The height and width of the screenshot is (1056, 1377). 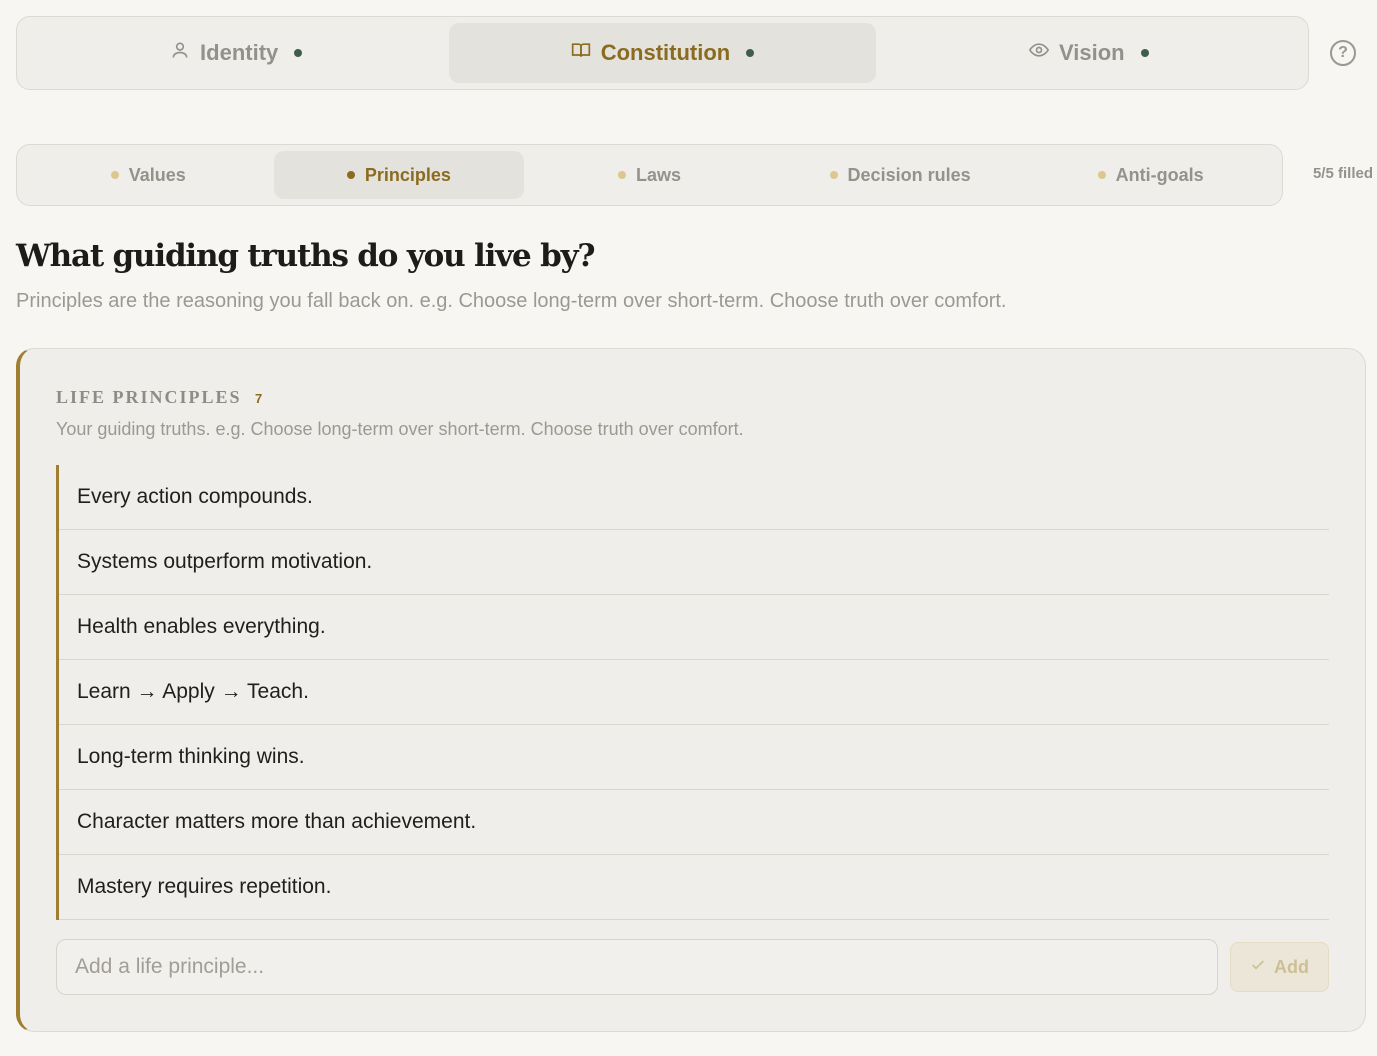 I want to click on card-title: LIFE PRINCIPLES, so click(x=149, y=397).